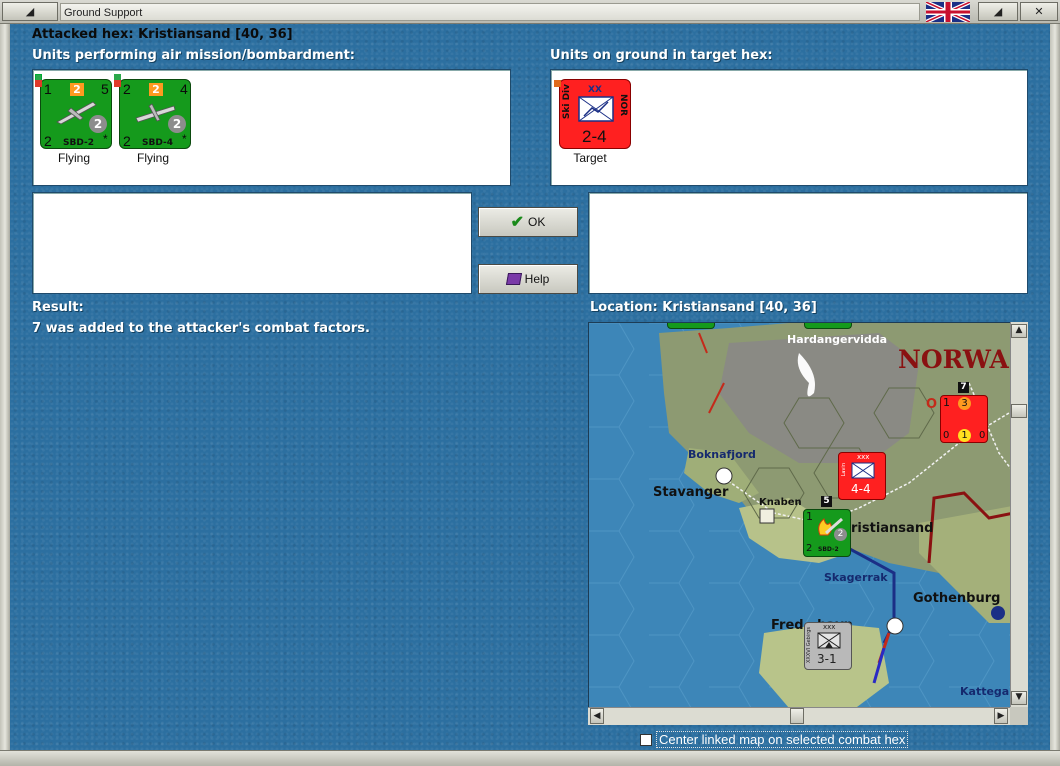 This screenshot has width=1060, height=766. What do you see at coordinates (517, 222) in the screenshot?
I see `checkmark-icon: ✔` at bounding box center [517, 222].